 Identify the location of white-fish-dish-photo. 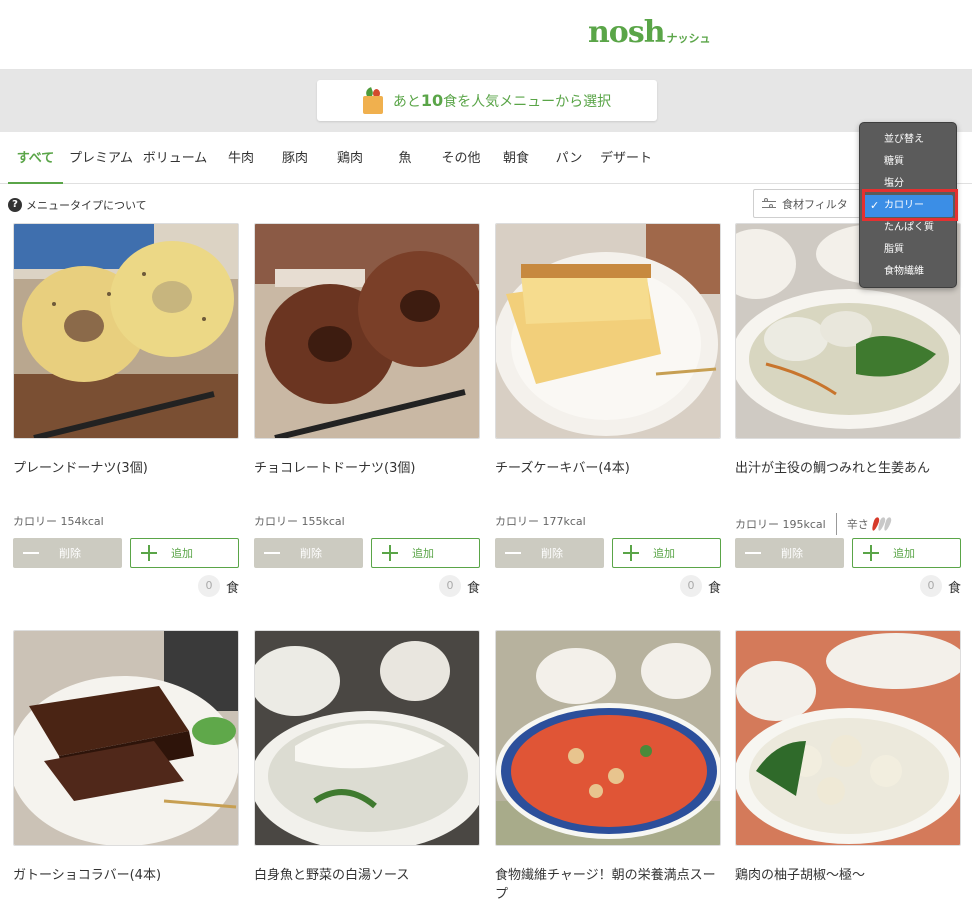
(367, 738).